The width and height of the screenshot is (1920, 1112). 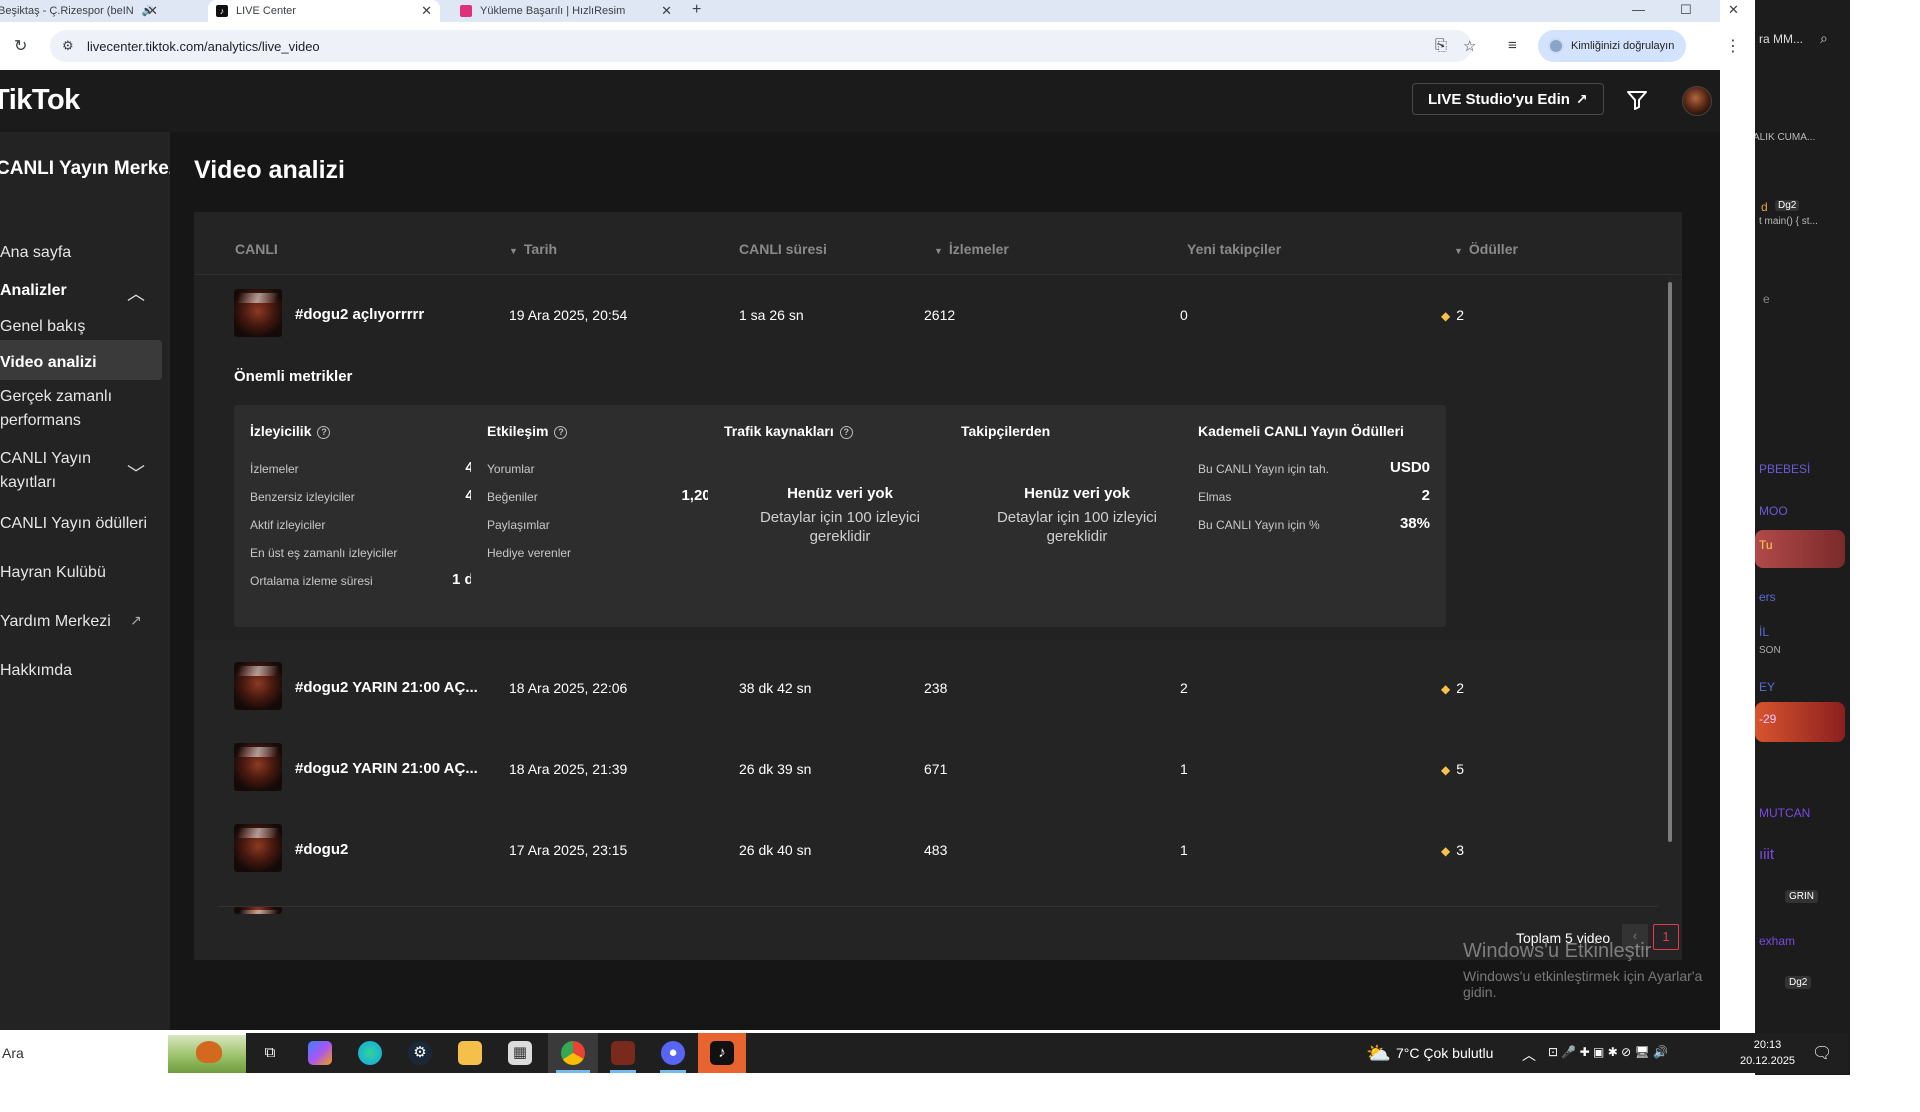 What do you see at coordinates (28, 483) in the screenshot?
I see `sidebar-item-live-records-line2: kayıtları` at bounding box center [28, 483].